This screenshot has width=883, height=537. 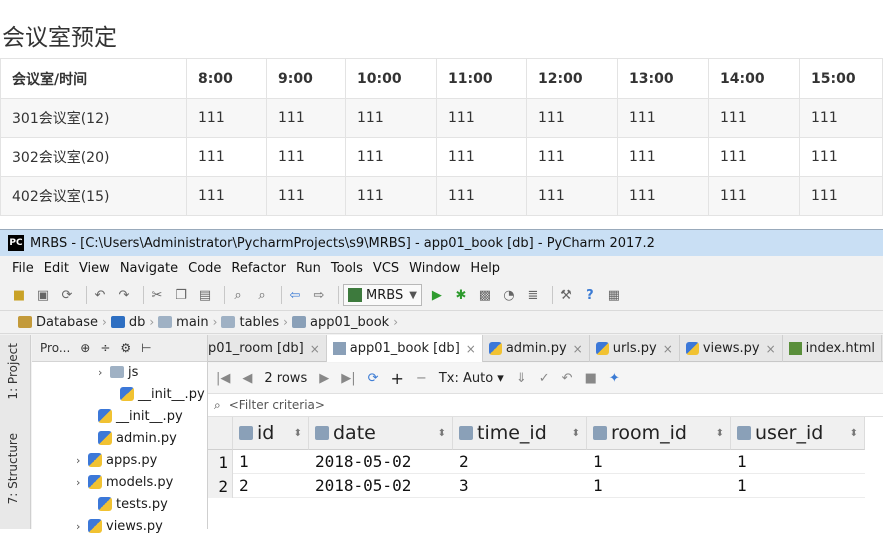 I want to click on filter-bar: ⌕ <Filter criteria>, so click(x=545, y=405).